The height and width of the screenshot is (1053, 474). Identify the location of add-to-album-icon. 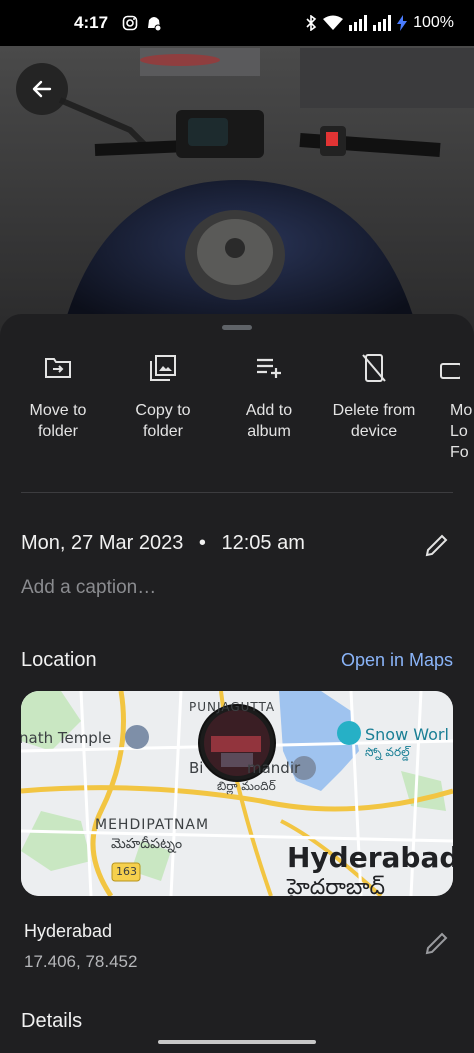
(269, 368).